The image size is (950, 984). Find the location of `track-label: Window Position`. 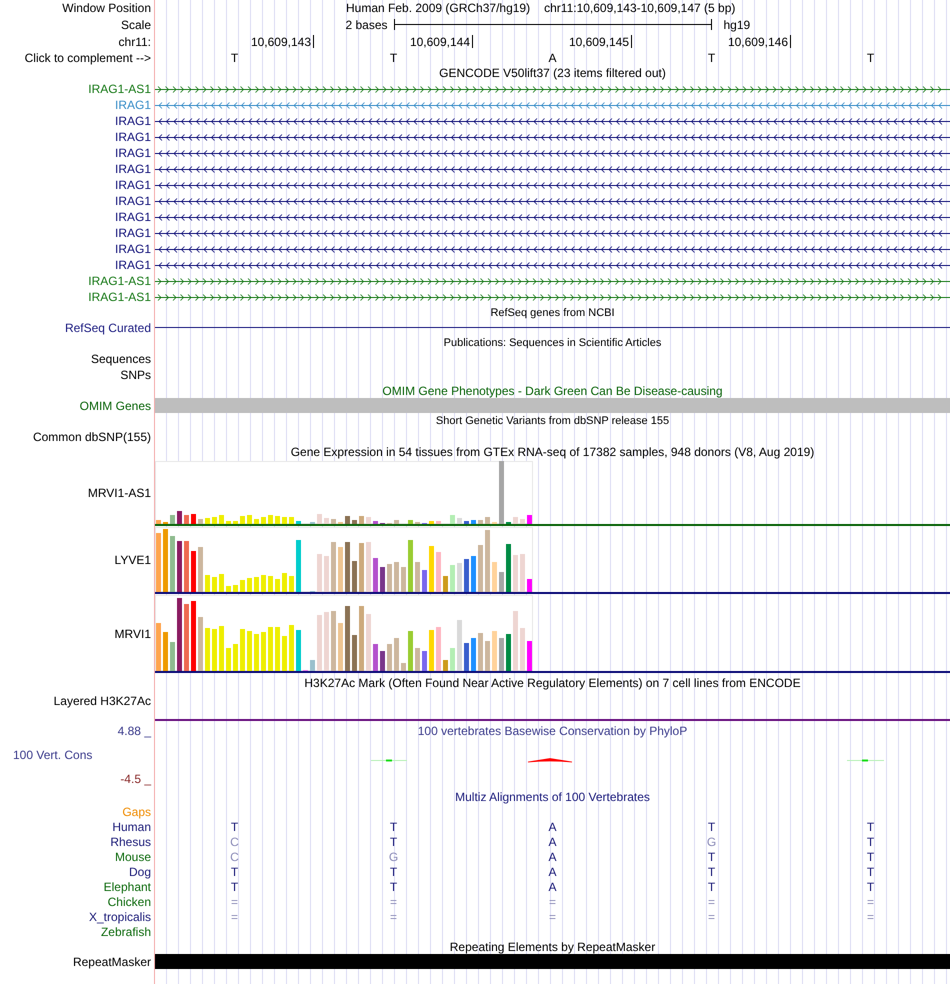

track-label: Window Position is located at coordinates (106, 8).